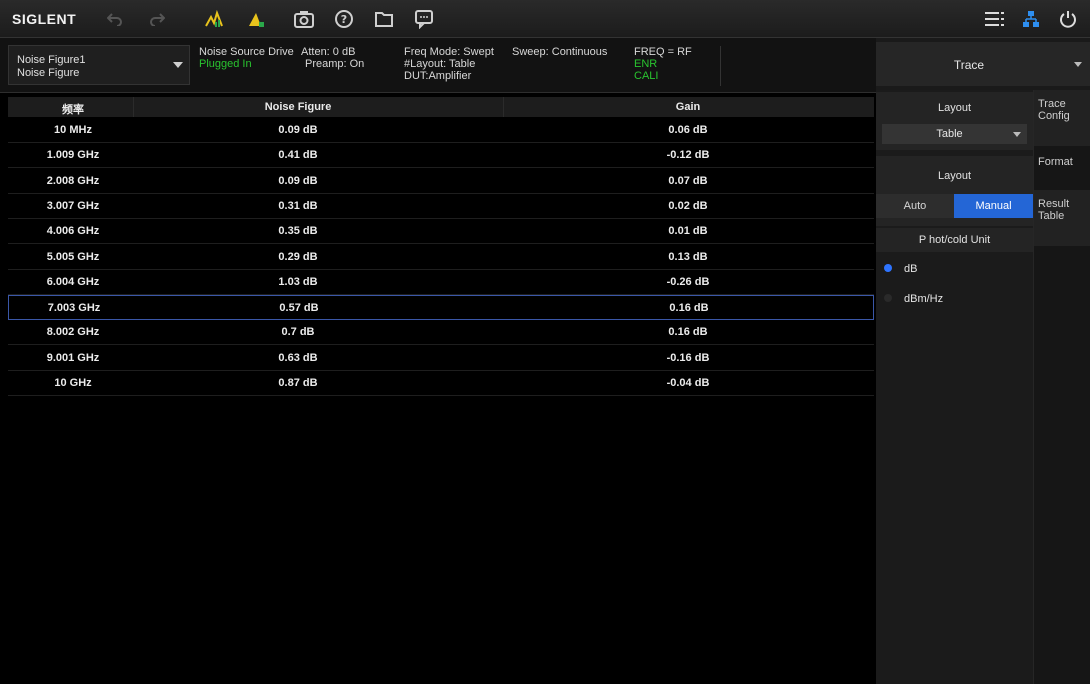  What do you see at coordinates (441, 333) in the screenshot?
I see `table-row: 8.002 GHz 0.7 dB 0.16 dB` at bounding box center [441, 333].